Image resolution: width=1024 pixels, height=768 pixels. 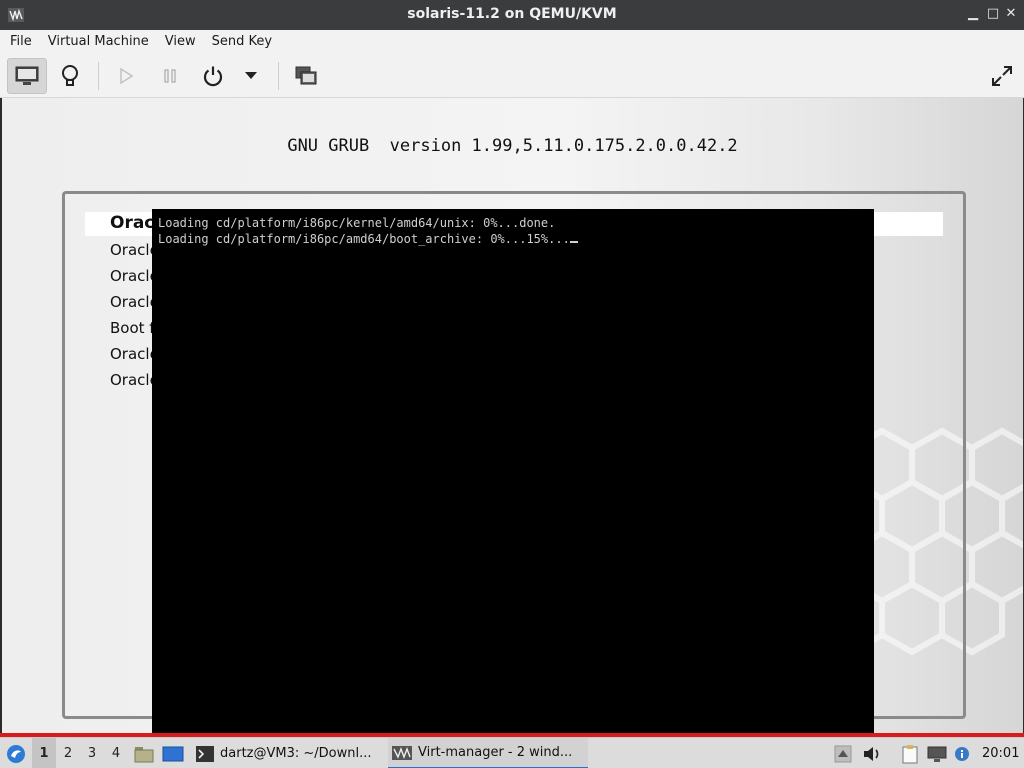 I want to click on window-title: solaris-11.2 on QEMU/KVM, so click(x=512, y=14).